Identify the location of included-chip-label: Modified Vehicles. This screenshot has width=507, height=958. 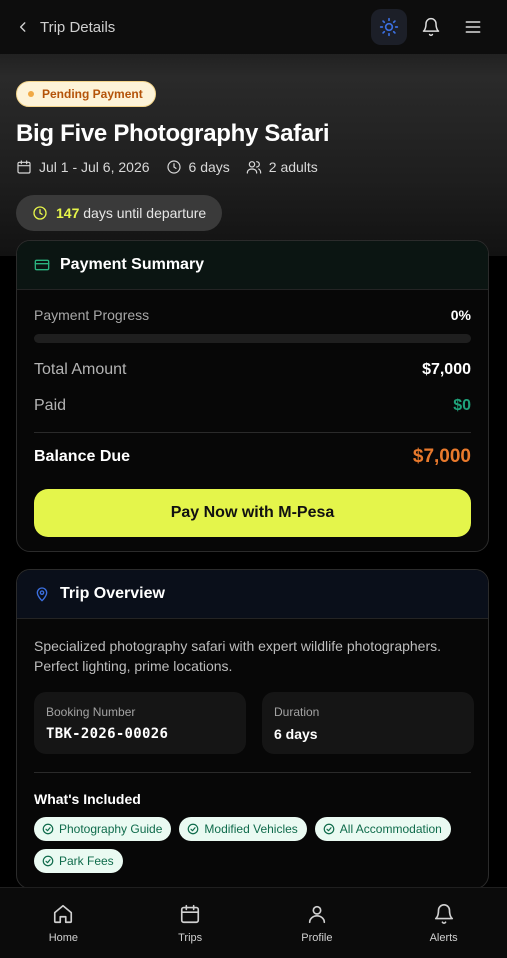
(251, 829).